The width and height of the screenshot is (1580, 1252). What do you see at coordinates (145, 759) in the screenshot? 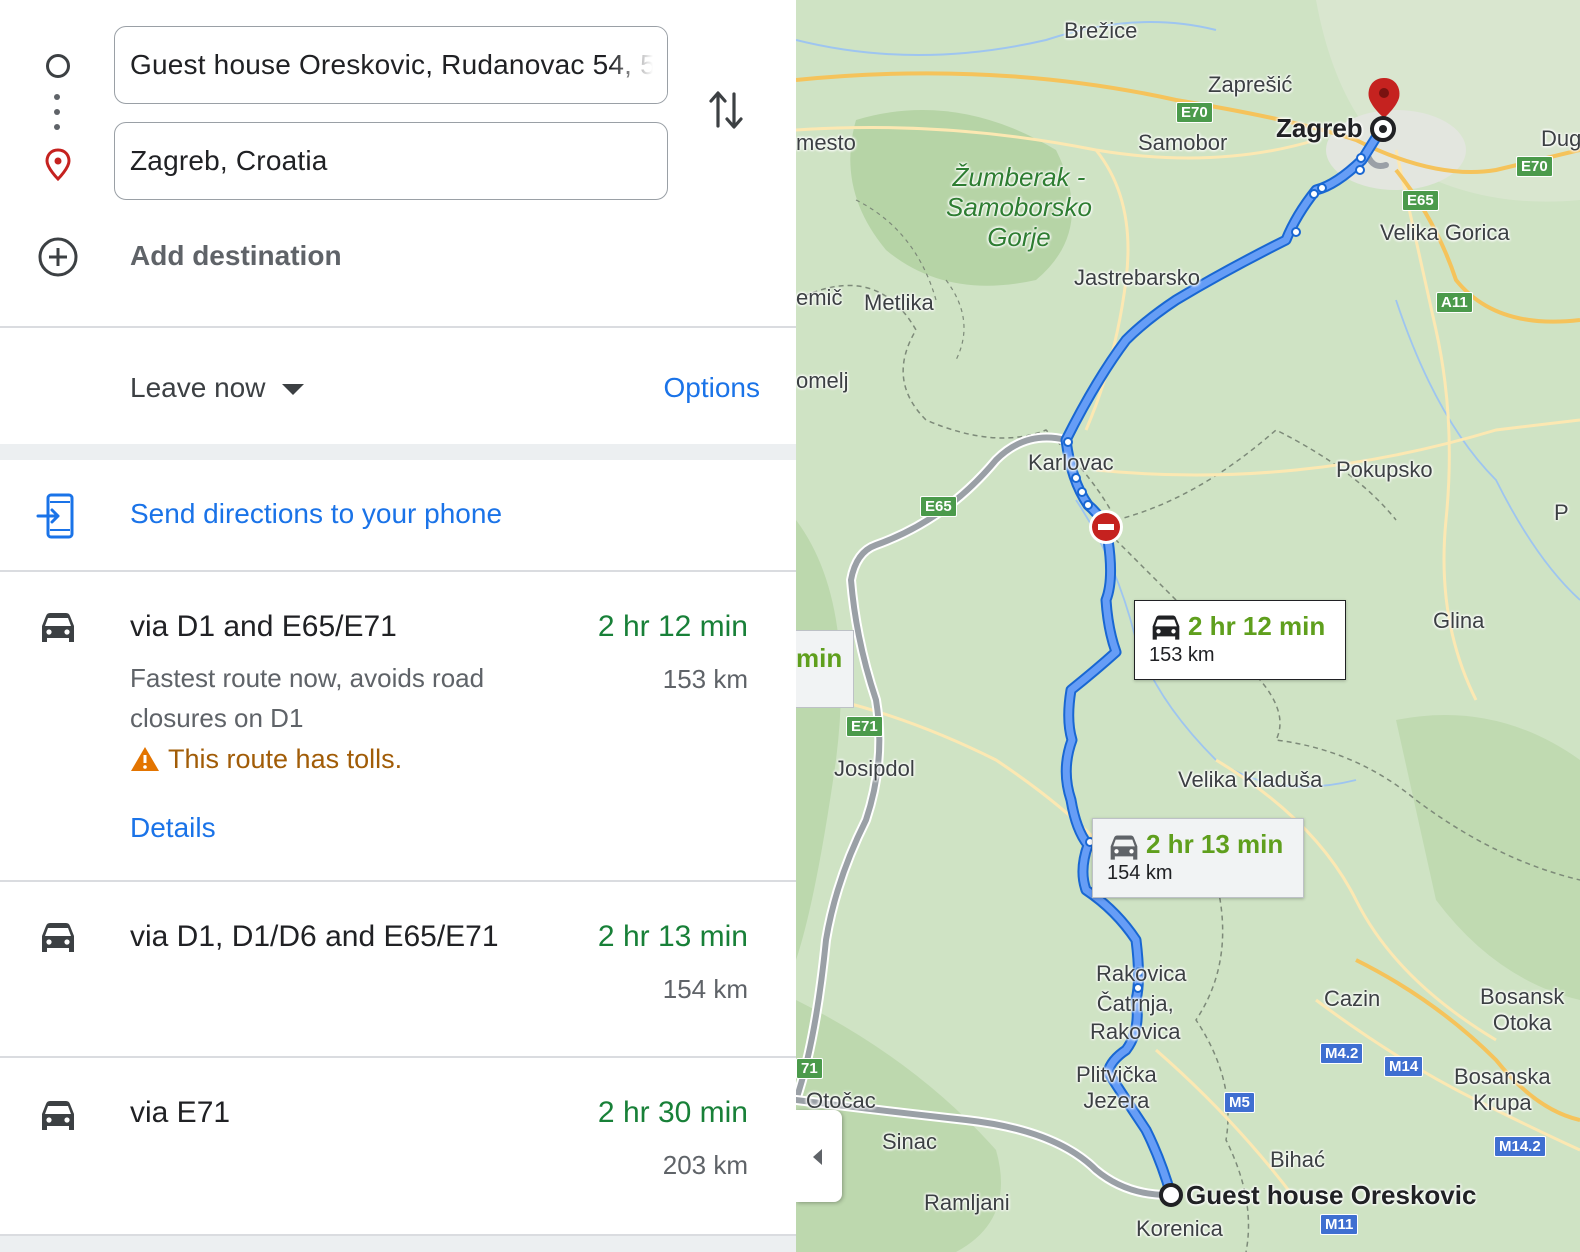
I see `warning-icon` at bounding box center [145, 759].